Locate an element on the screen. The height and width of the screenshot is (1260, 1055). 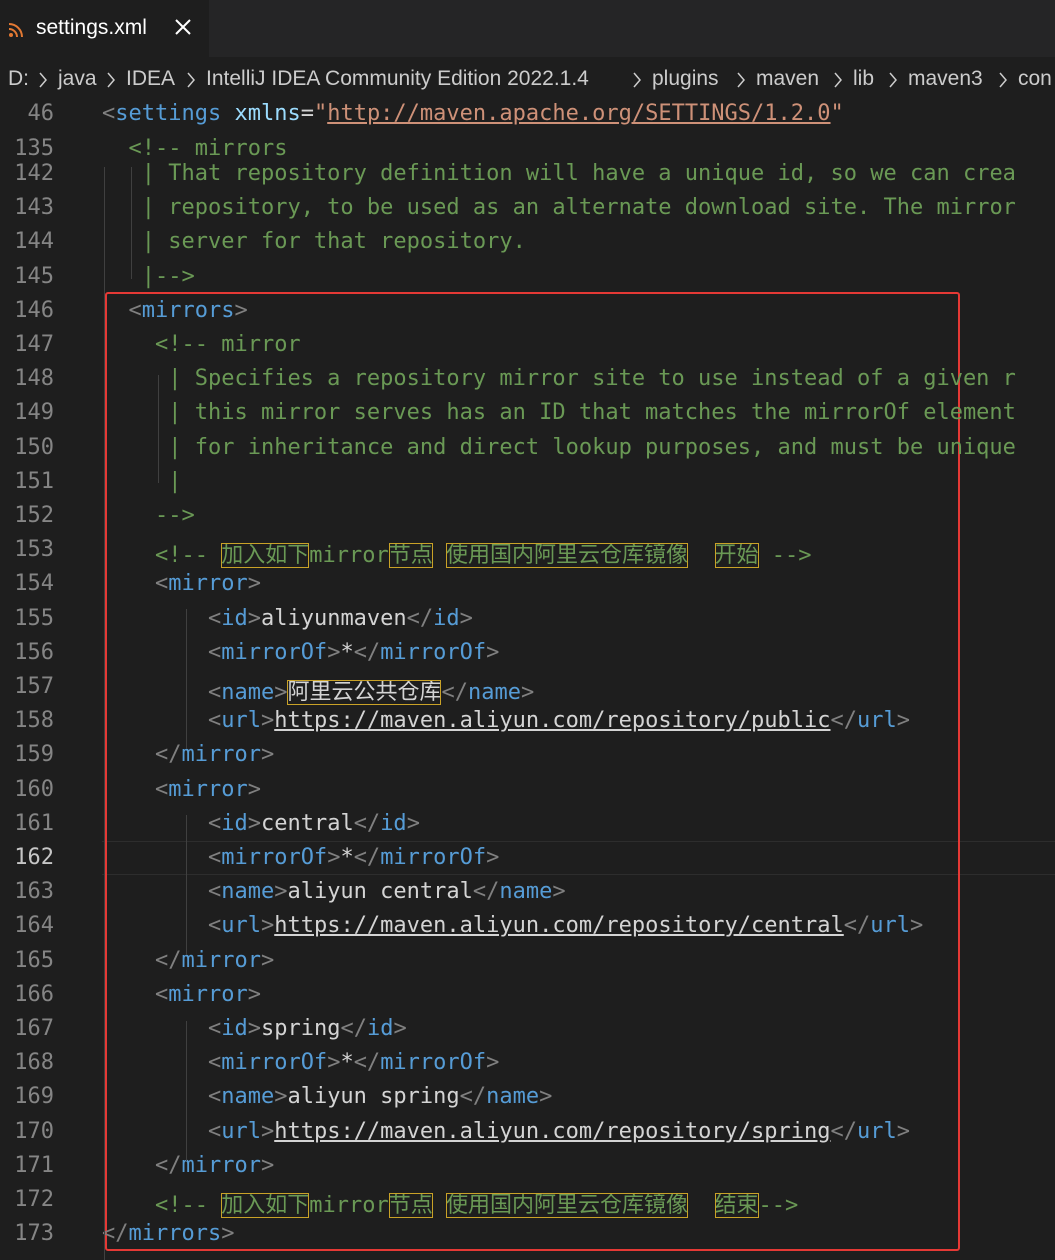
breadcrumb-item: D: is located at coordinates (18, 79).